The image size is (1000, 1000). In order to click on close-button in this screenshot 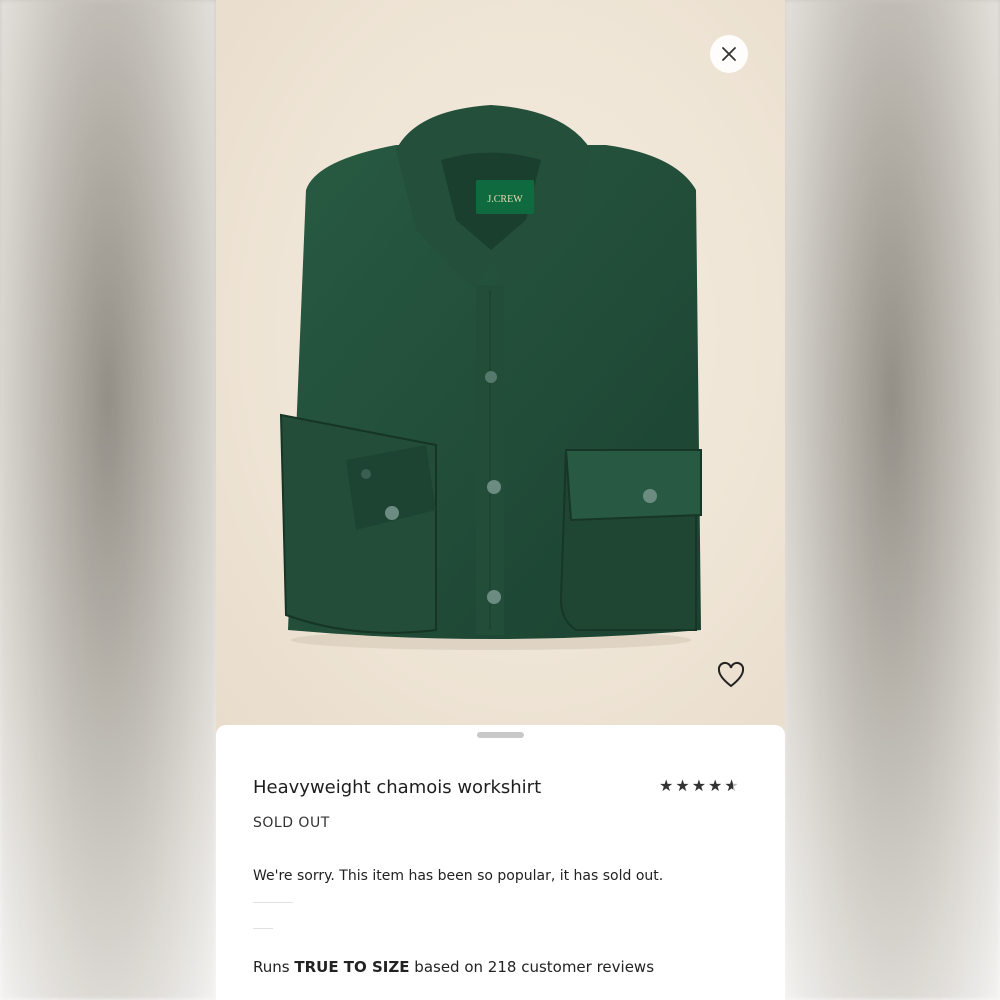, I will do `click(729, 54)`.